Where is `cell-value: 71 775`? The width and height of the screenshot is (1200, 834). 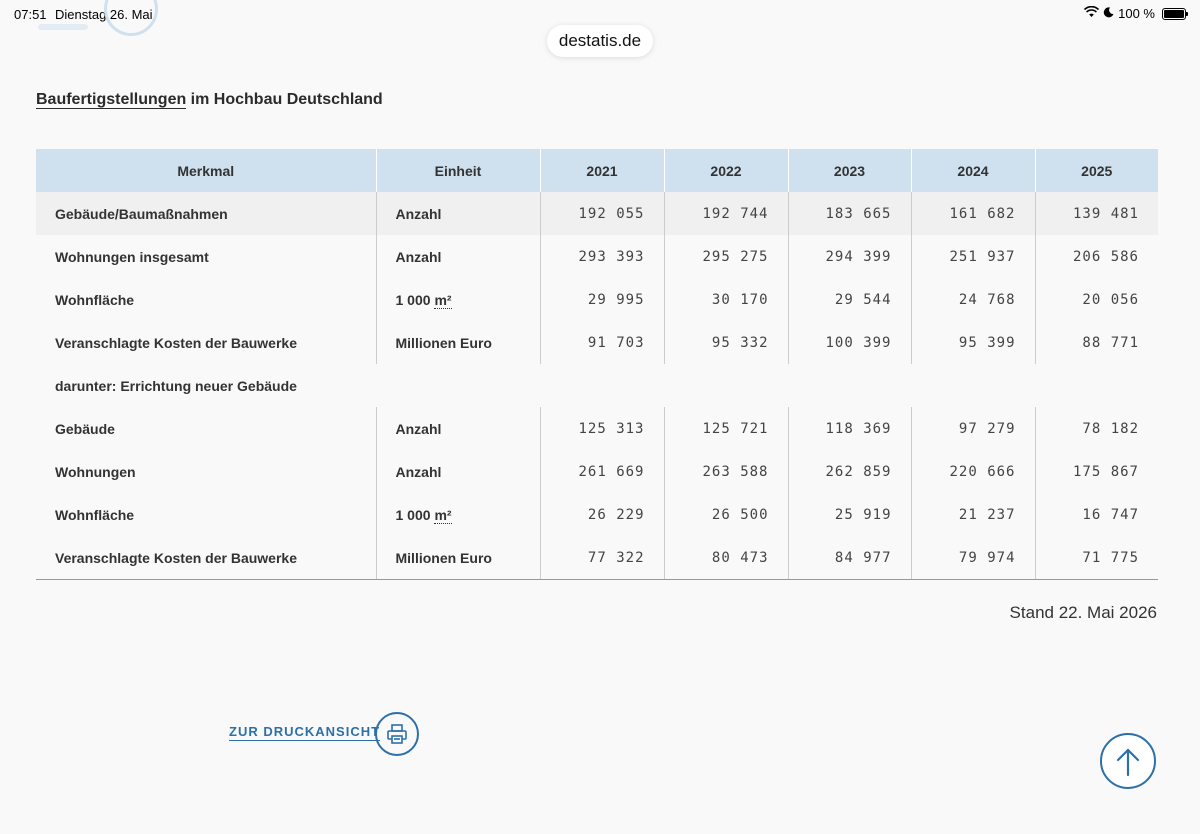
cell-value: 71 775 is located at coordinates (1096, 558).